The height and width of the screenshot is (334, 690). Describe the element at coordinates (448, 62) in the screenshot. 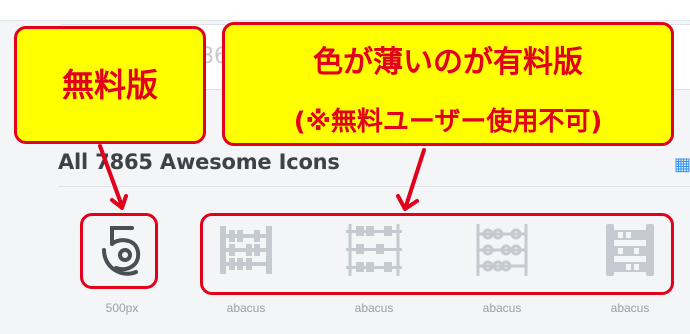

I see `paid-version-label: 色が薄いのが有料版` at that location.